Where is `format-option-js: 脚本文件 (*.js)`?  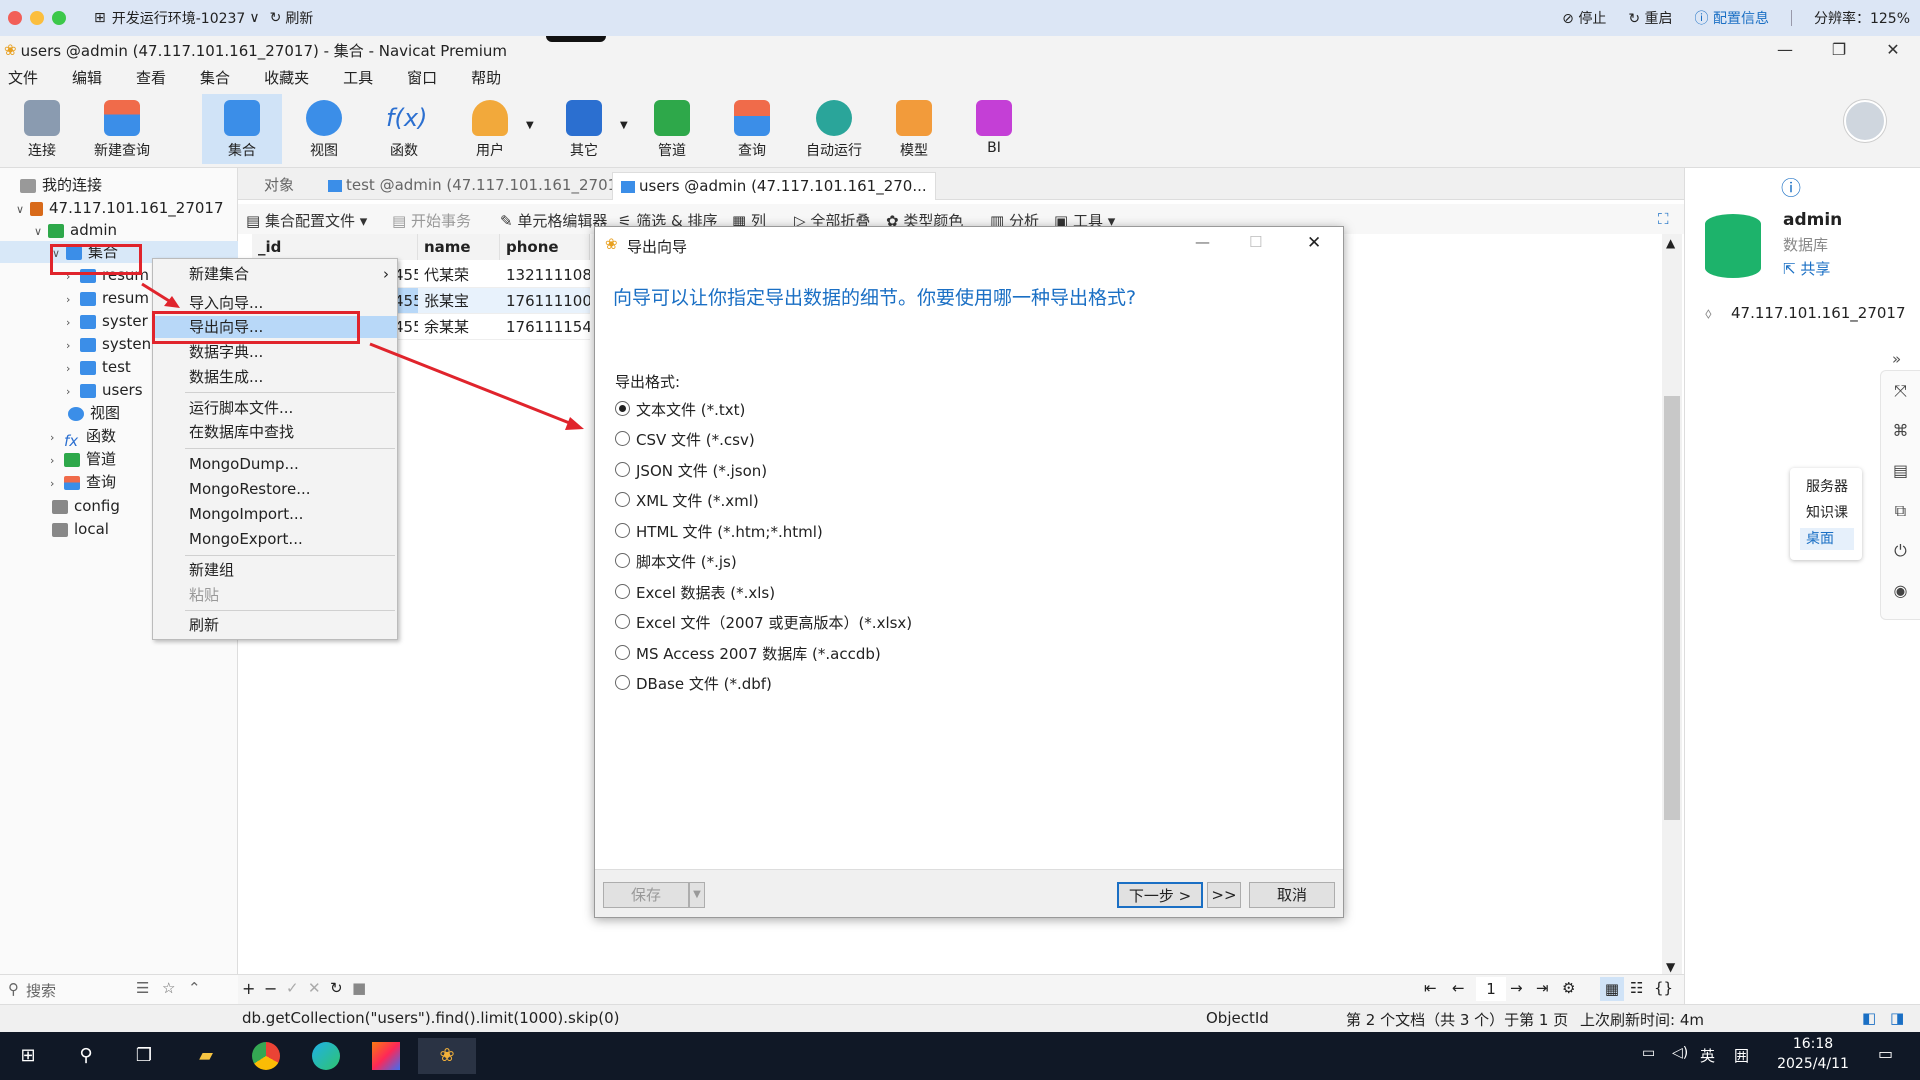 format-option-js: 脚本文件 (*.js) is located at coordinates (676, 562).